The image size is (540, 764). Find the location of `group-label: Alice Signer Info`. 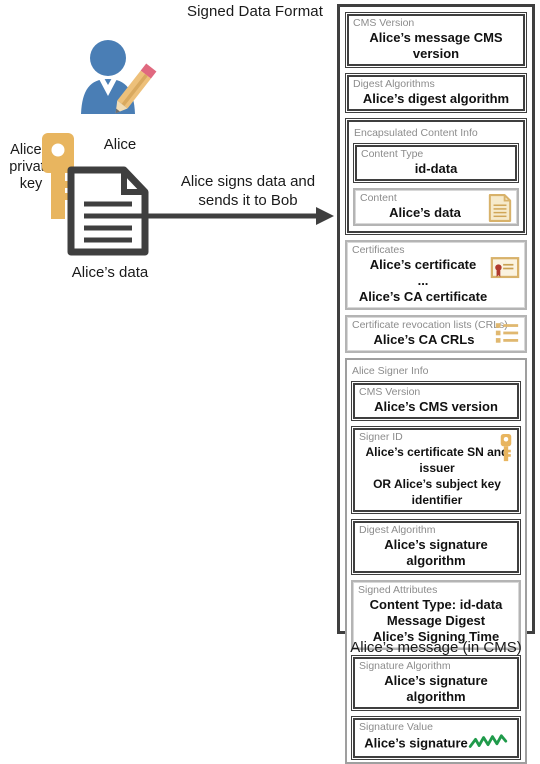

group-label: Alice Signer Info is located at coordinates (390, 371).